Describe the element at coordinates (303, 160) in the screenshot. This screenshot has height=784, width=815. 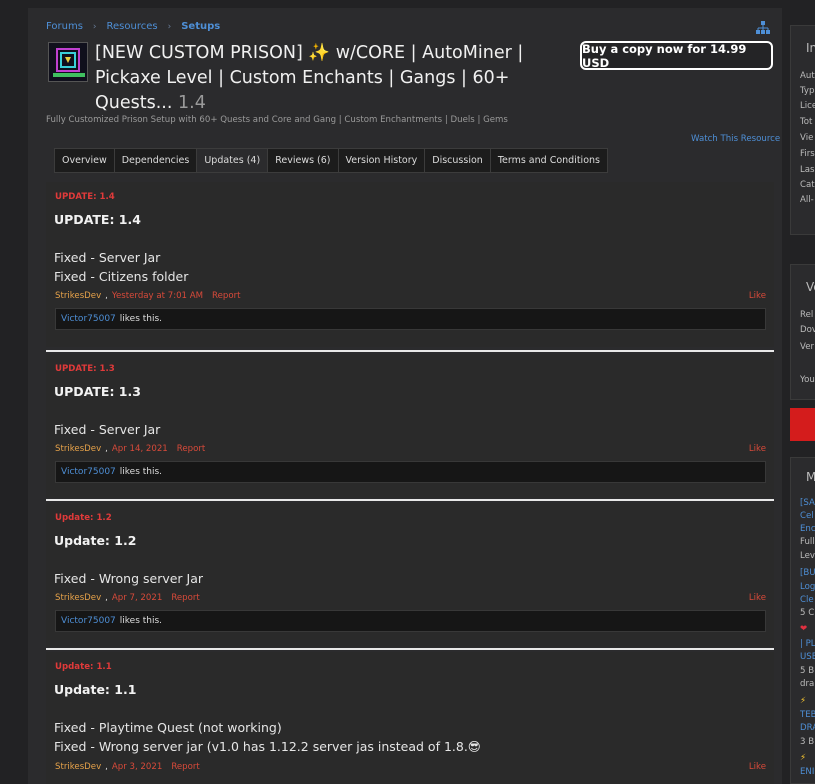
I see `tab-reviews: Reviews (6)` at that location.